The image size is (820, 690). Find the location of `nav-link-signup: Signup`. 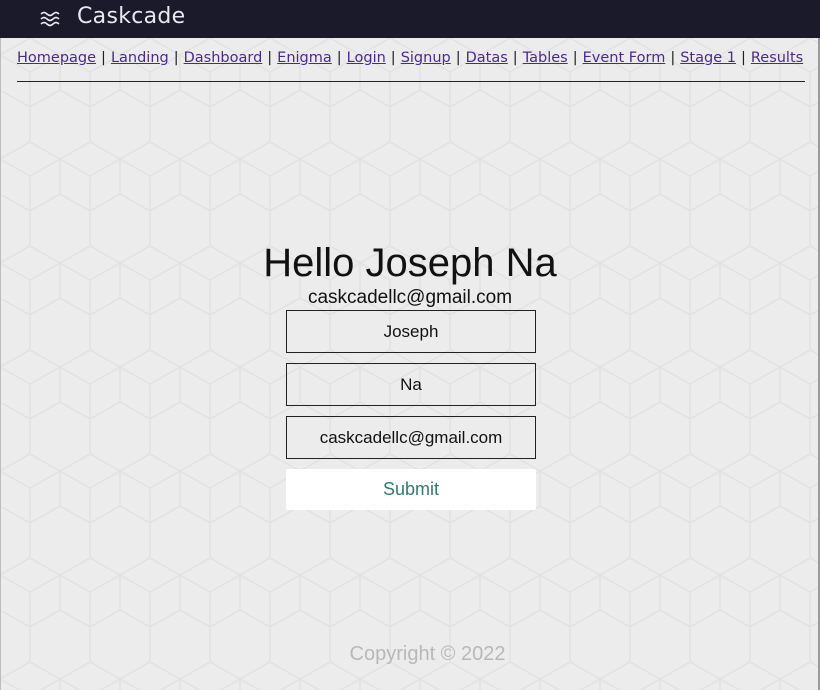

nav-link-signup: Signup is located at coordinates (426, 58).